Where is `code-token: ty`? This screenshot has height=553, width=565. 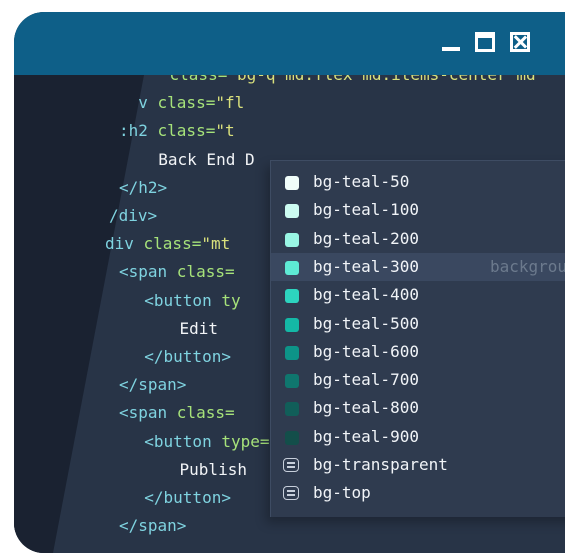 code-token: ty is located at coordinates (231, 300).